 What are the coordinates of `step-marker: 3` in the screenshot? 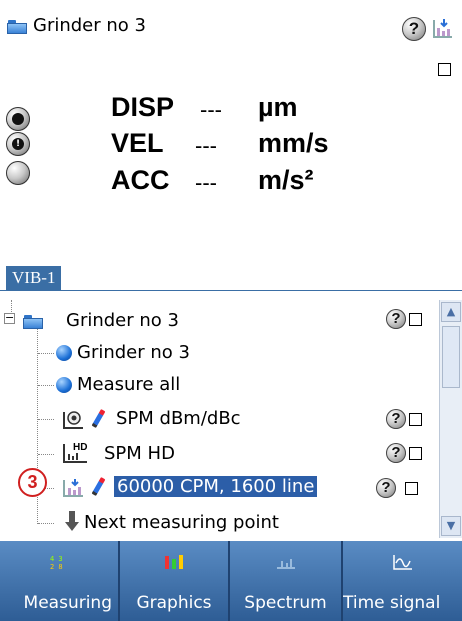 It's located at (32, 482).